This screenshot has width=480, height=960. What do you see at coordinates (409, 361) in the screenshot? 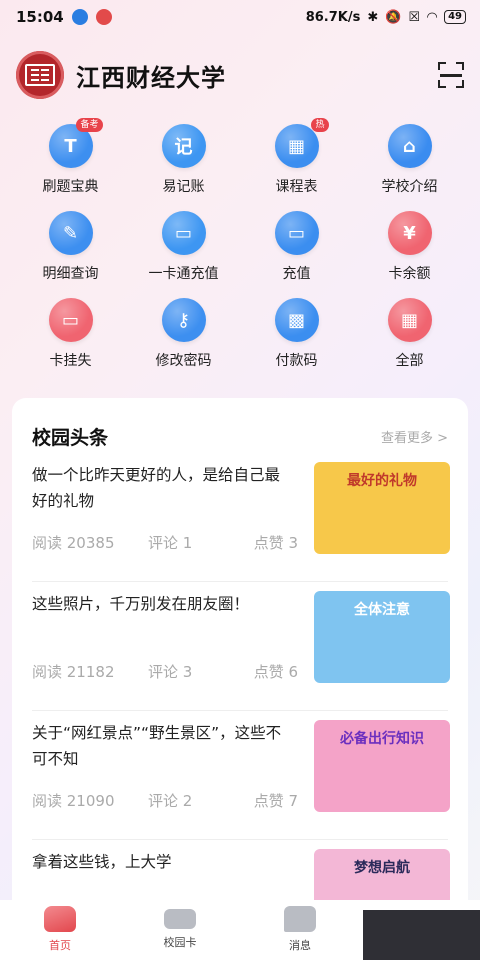
I see `grid-item-label: 全部` at bounding box center [409, 361].